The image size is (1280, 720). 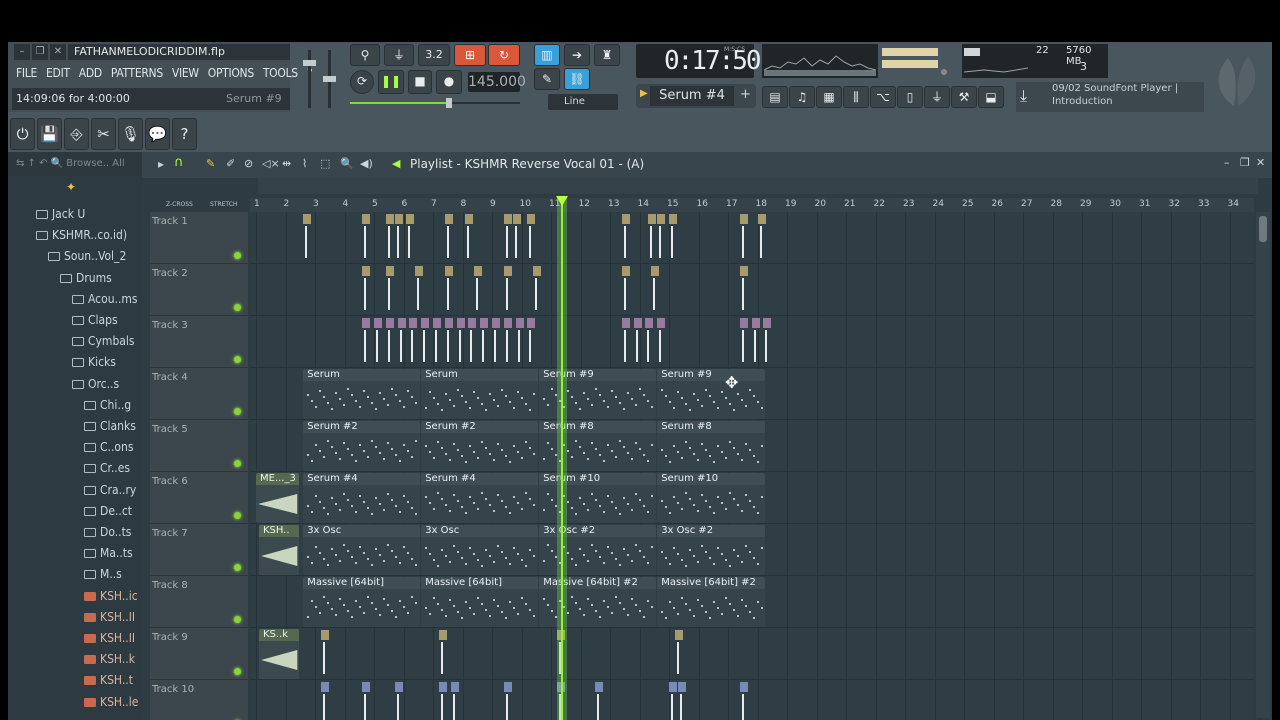 I want to click on plugin-picker-icon: ▯, so click(x=910, y=97).